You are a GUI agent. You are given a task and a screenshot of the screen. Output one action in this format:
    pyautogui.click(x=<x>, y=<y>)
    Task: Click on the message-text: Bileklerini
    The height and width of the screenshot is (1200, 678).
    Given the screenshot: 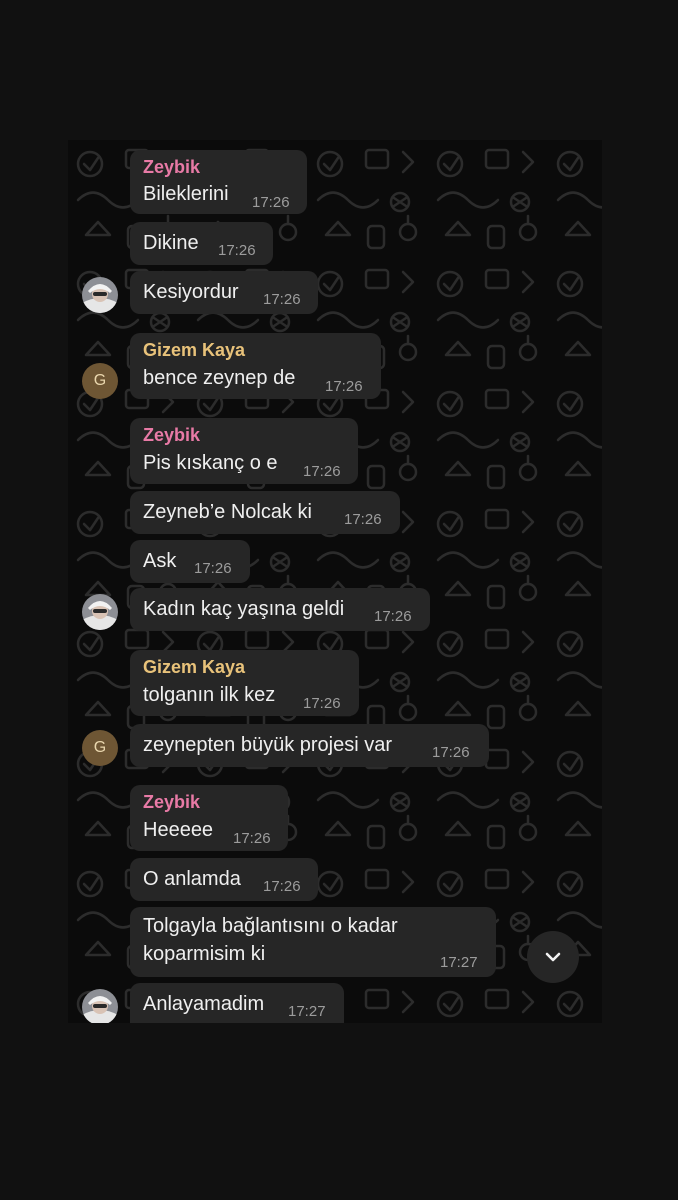 What is the action you would take?
    pyautogui.click(x=186, y=194)
    